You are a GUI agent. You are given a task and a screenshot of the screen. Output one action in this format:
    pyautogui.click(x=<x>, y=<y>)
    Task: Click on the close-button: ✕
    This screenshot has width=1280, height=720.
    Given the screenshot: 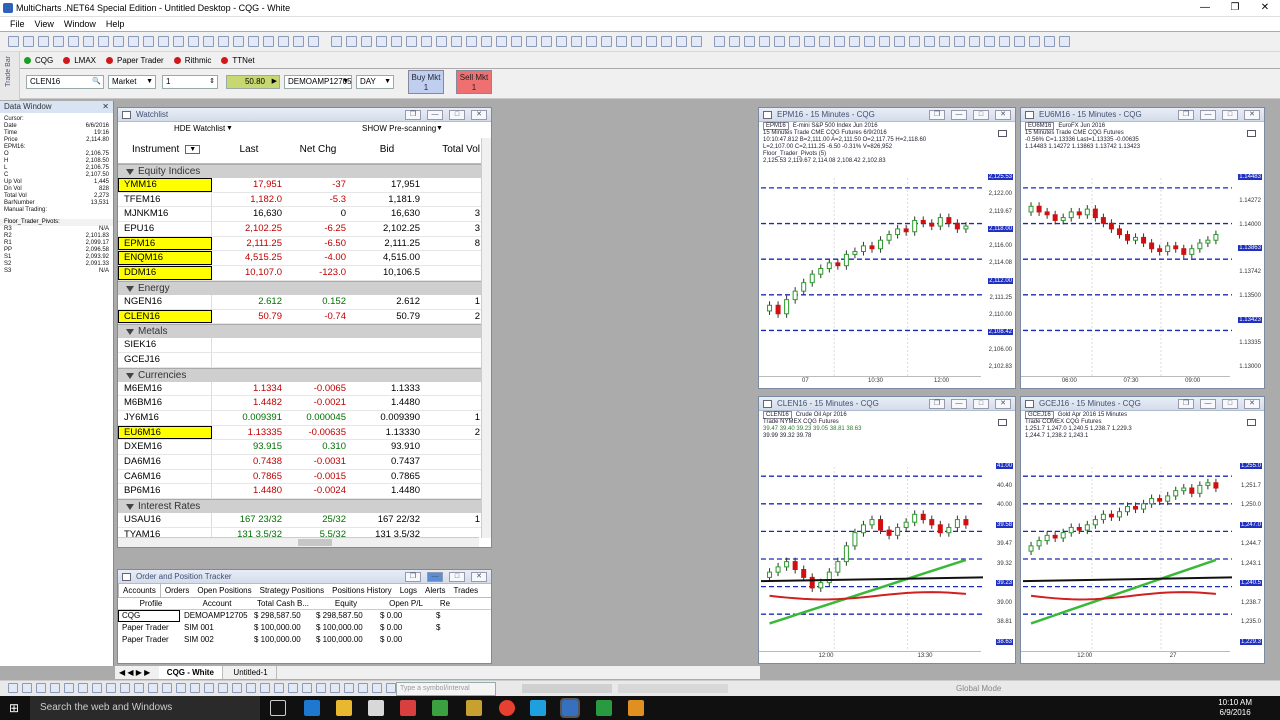 What is the action you would take?
    pyautogui.click(x=1265, y=8)
    